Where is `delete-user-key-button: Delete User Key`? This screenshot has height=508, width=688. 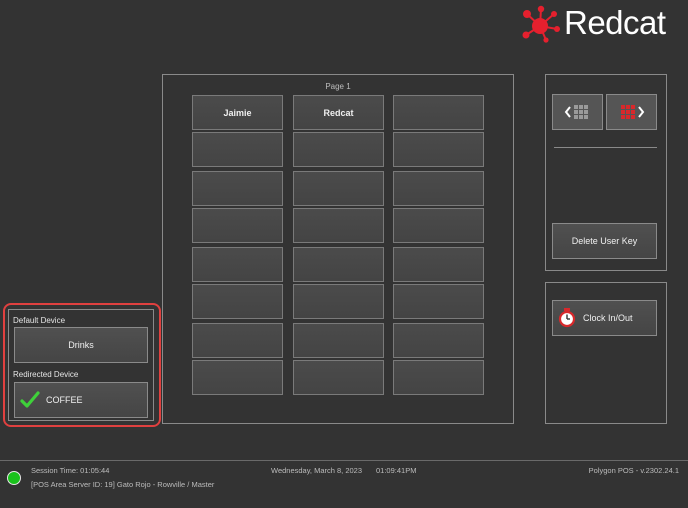 delete-user-key-button: Delete User Key is located at coordinates (604, 241).